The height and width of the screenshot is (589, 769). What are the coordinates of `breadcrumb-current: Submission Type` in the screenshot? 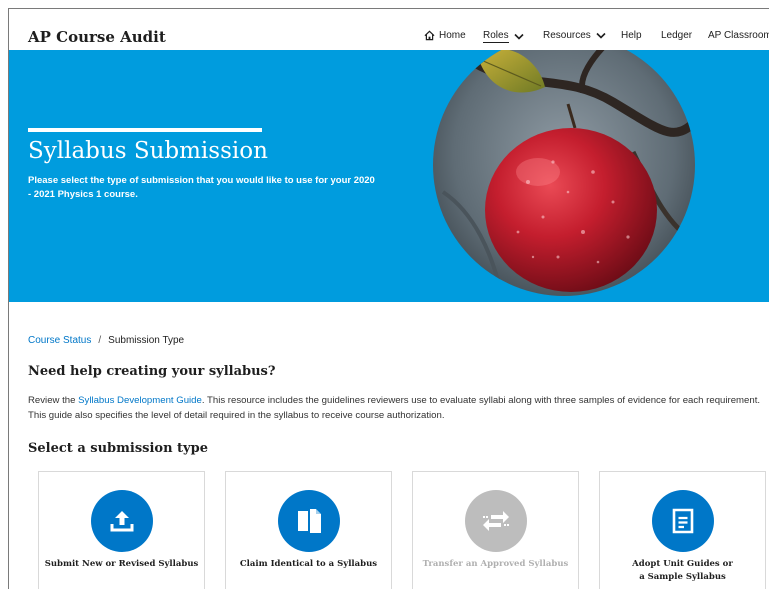 It's located at (146, 340).